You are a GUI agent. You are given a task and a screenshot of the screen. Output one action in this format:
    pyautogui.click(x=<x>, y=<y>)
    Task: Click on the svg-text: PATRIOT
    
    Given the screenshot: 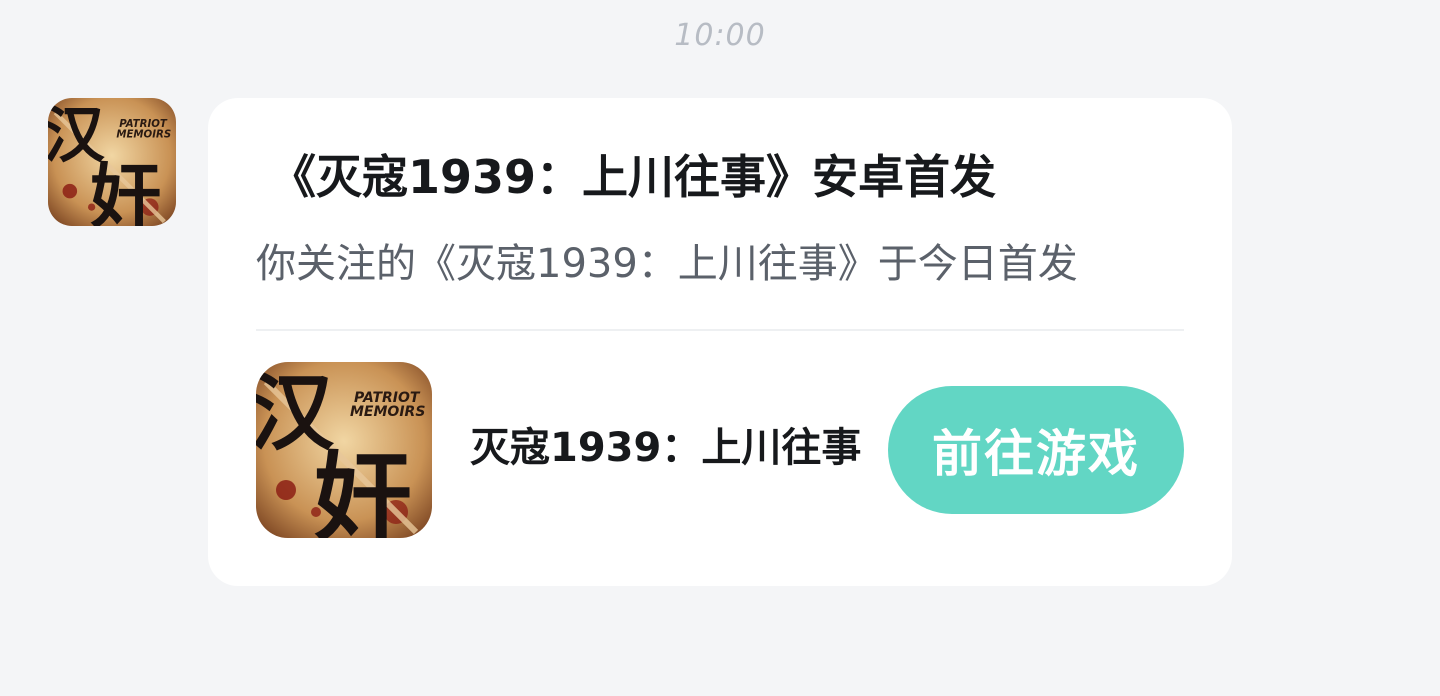 What is the action you would take?
    pyautogui.click(x=143, y=124)
    